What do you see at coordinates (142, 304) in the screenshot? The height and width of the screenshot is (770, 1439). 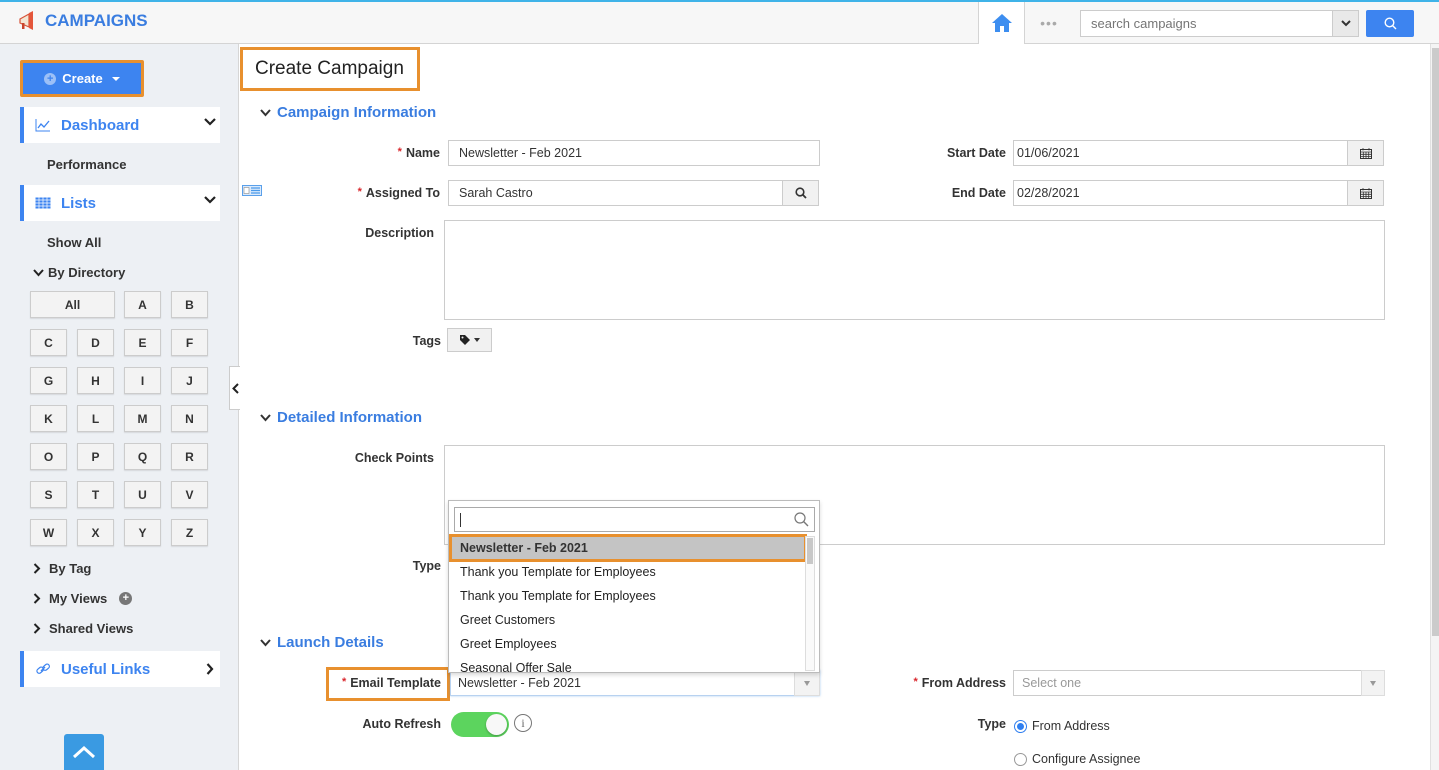 I see `letter-filter-a: A` at bounding box center [142, 304].